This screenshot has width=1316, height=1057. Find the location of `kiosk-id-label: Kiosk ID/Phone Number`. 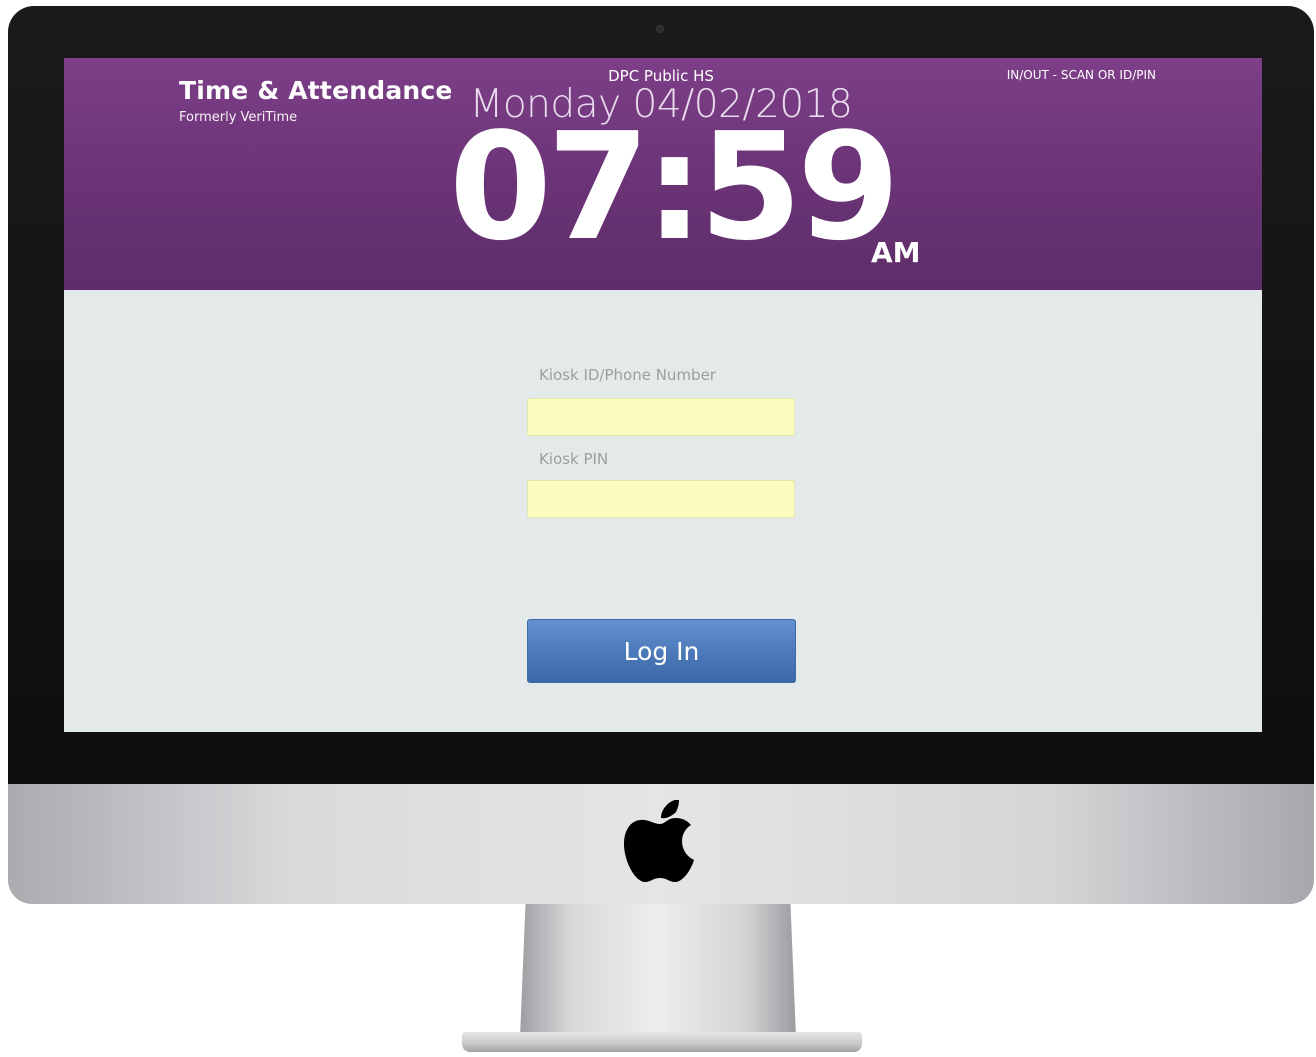

kiosk-id-label: Kiosk ID/Phone Number is located at coordinates (627, 375).